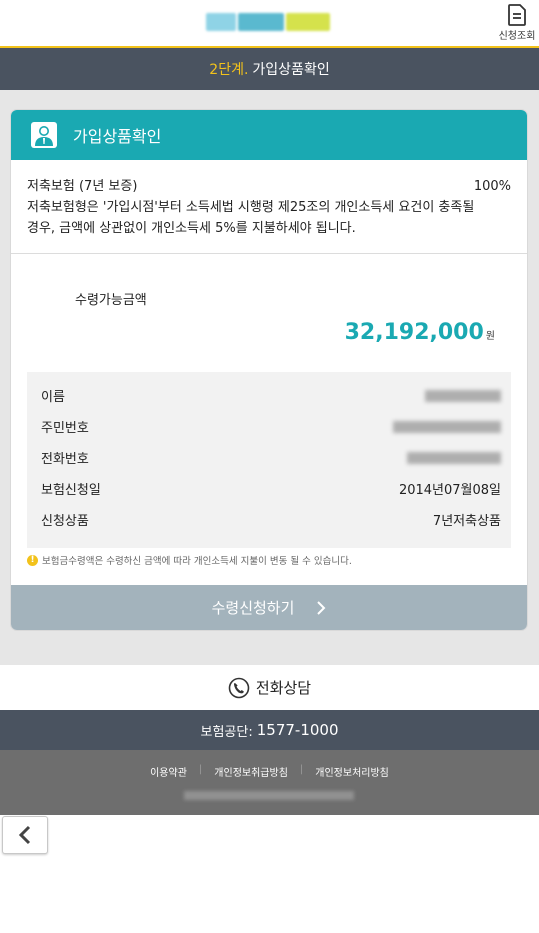 Image resolution: width=539 pixels, height=933 pixels. Describe the element at coordinates (517, 15) in the screenshot. I see `document-icon` at that location.